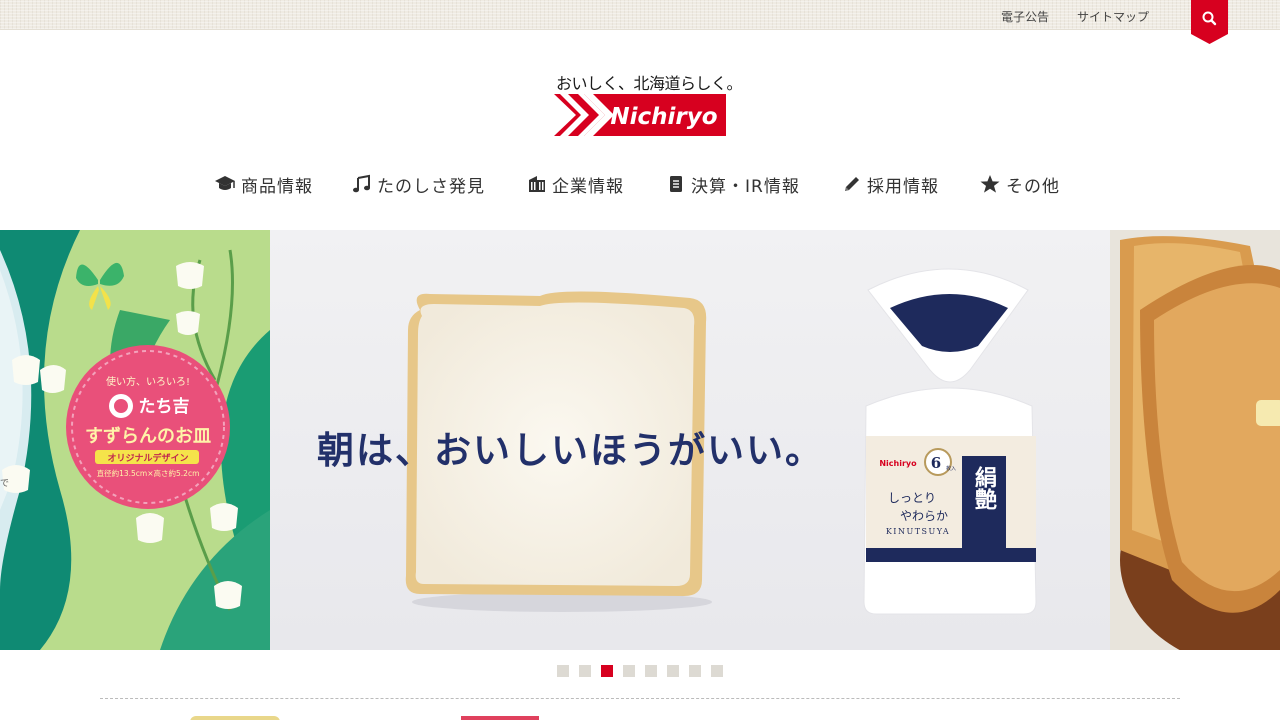 The height and width of the screenshot is (720, 1280). Describe the element at coordinates (1113, 16) in the screenshot. I see `sitemap-link: サイトマップ` at that location.